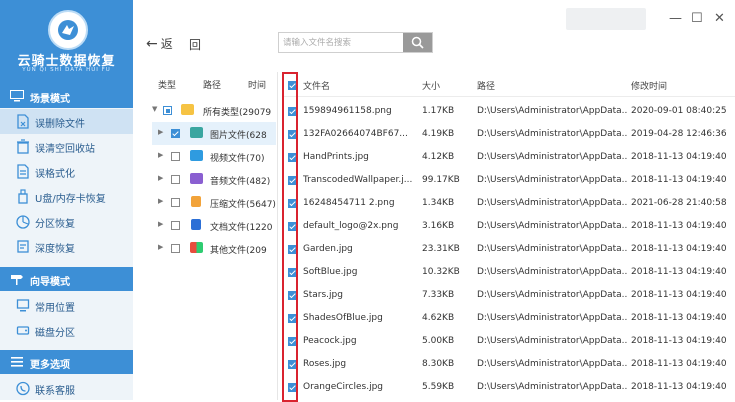 This screenshot has height=402, width=735. What do you see at coordinates (214, 110) in the screenshot?
I see `tree-row-all-types: ▼ 所有类型(29079` at bounding box center [214, 110].